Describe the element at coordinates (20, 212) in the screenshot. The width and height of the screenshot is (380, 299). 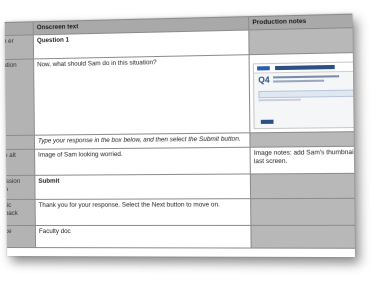
I see `row-label: ric back` at that location.